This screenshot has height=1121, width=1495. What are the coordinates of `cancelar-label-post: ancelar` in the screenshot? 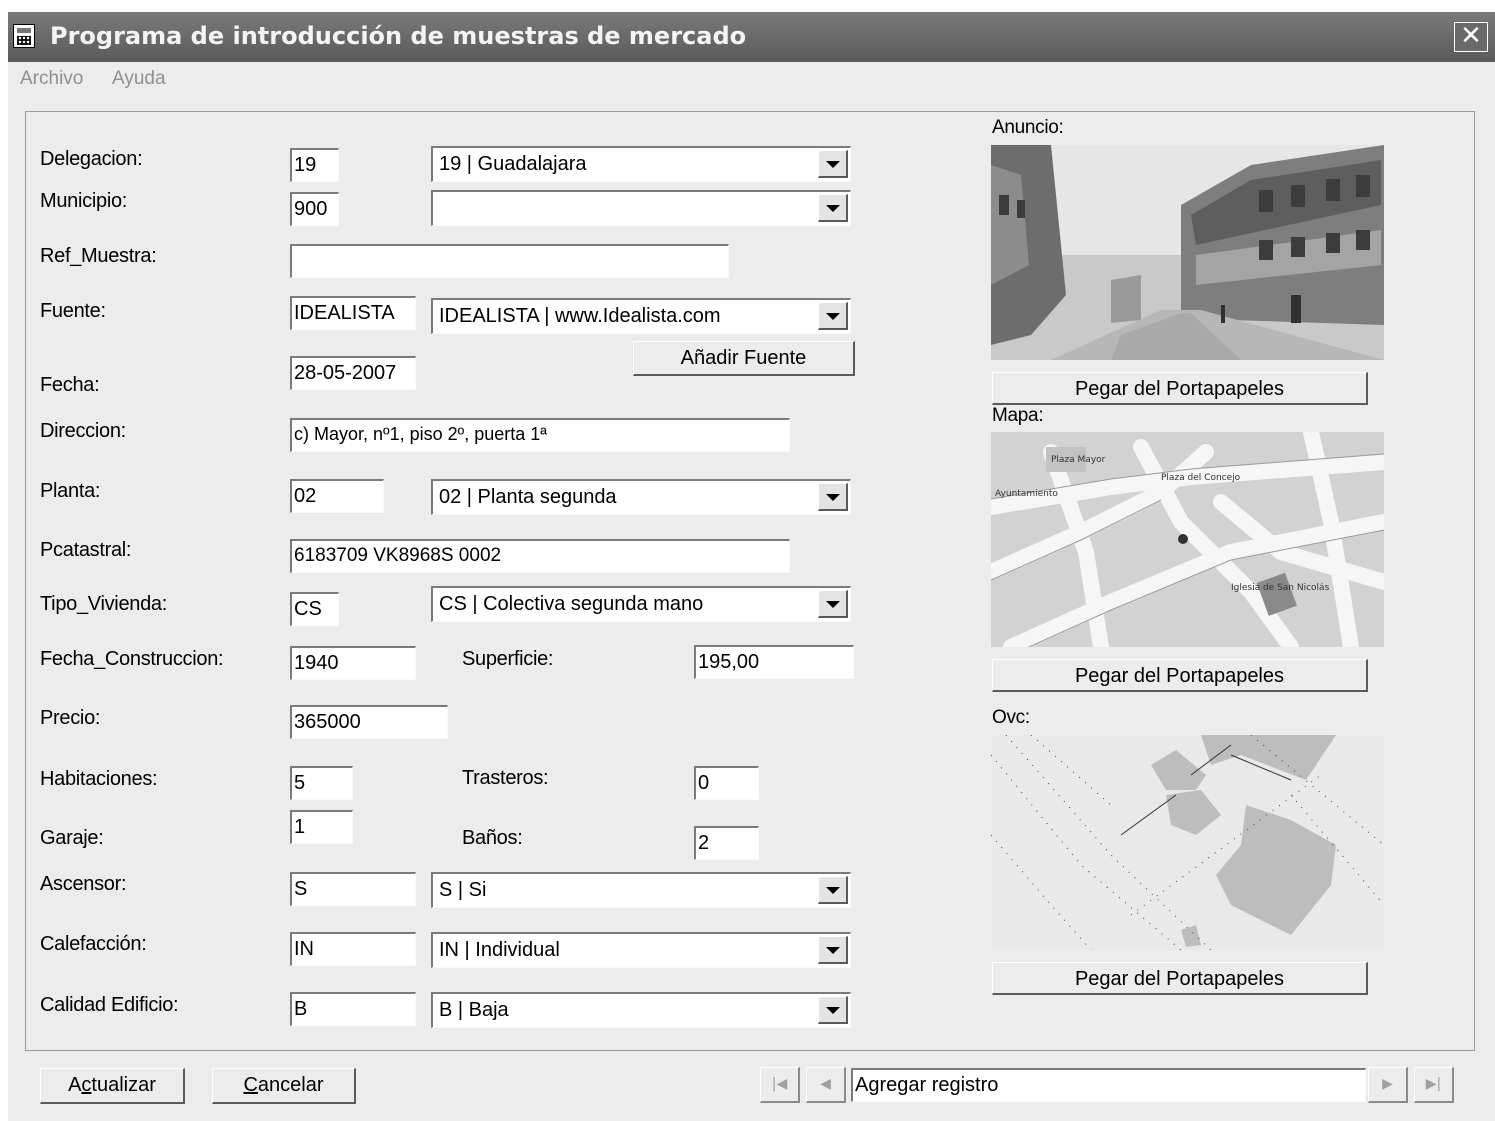 It's located at (290, 1085).